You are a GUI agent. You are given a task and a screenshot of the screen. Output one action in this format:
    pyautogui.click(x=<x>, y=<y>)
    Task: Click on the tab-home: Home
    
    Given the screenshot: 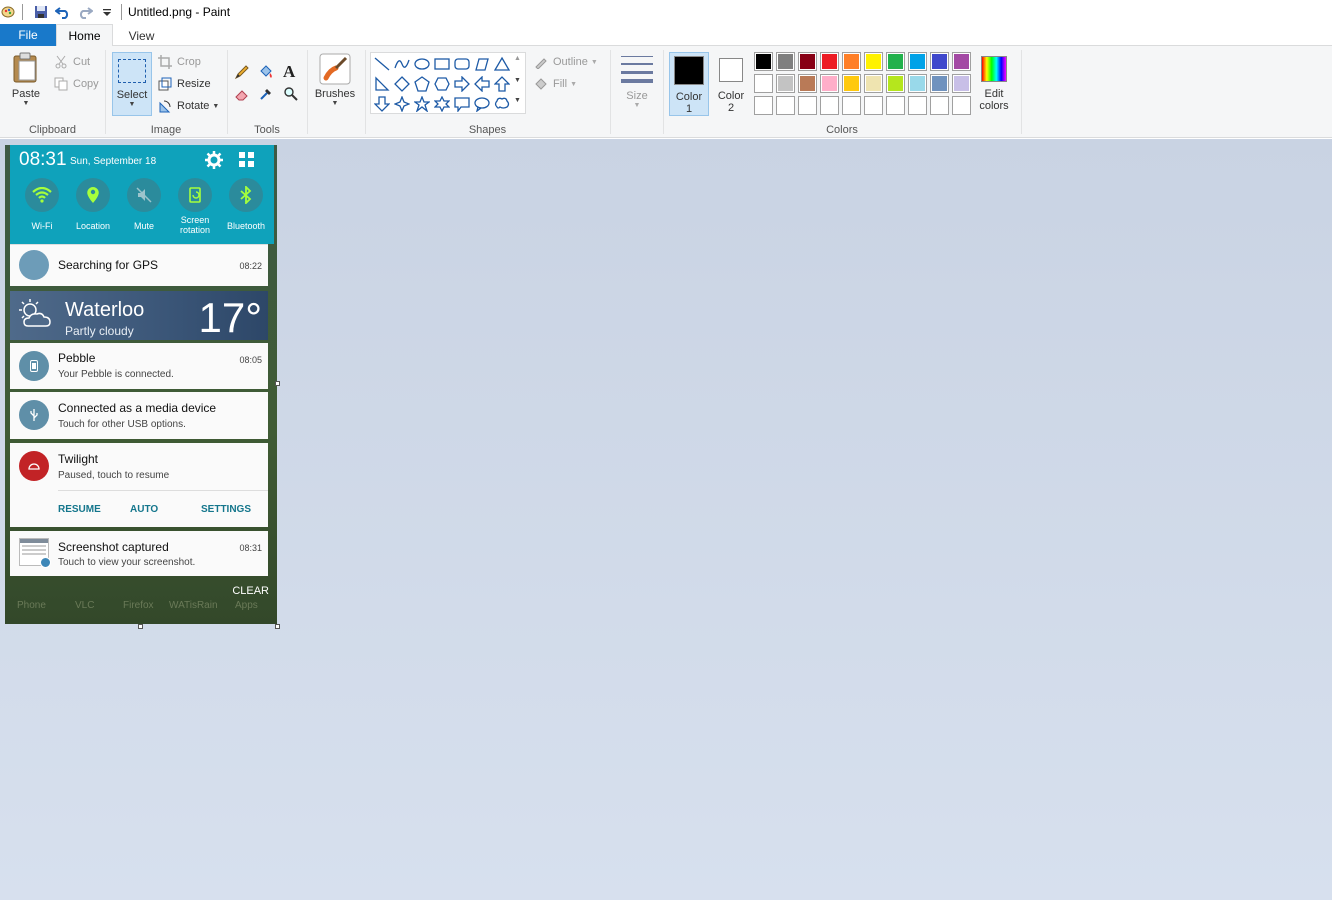 What is the action you would take?
    pyautogui.click(x=84, y=35)
    